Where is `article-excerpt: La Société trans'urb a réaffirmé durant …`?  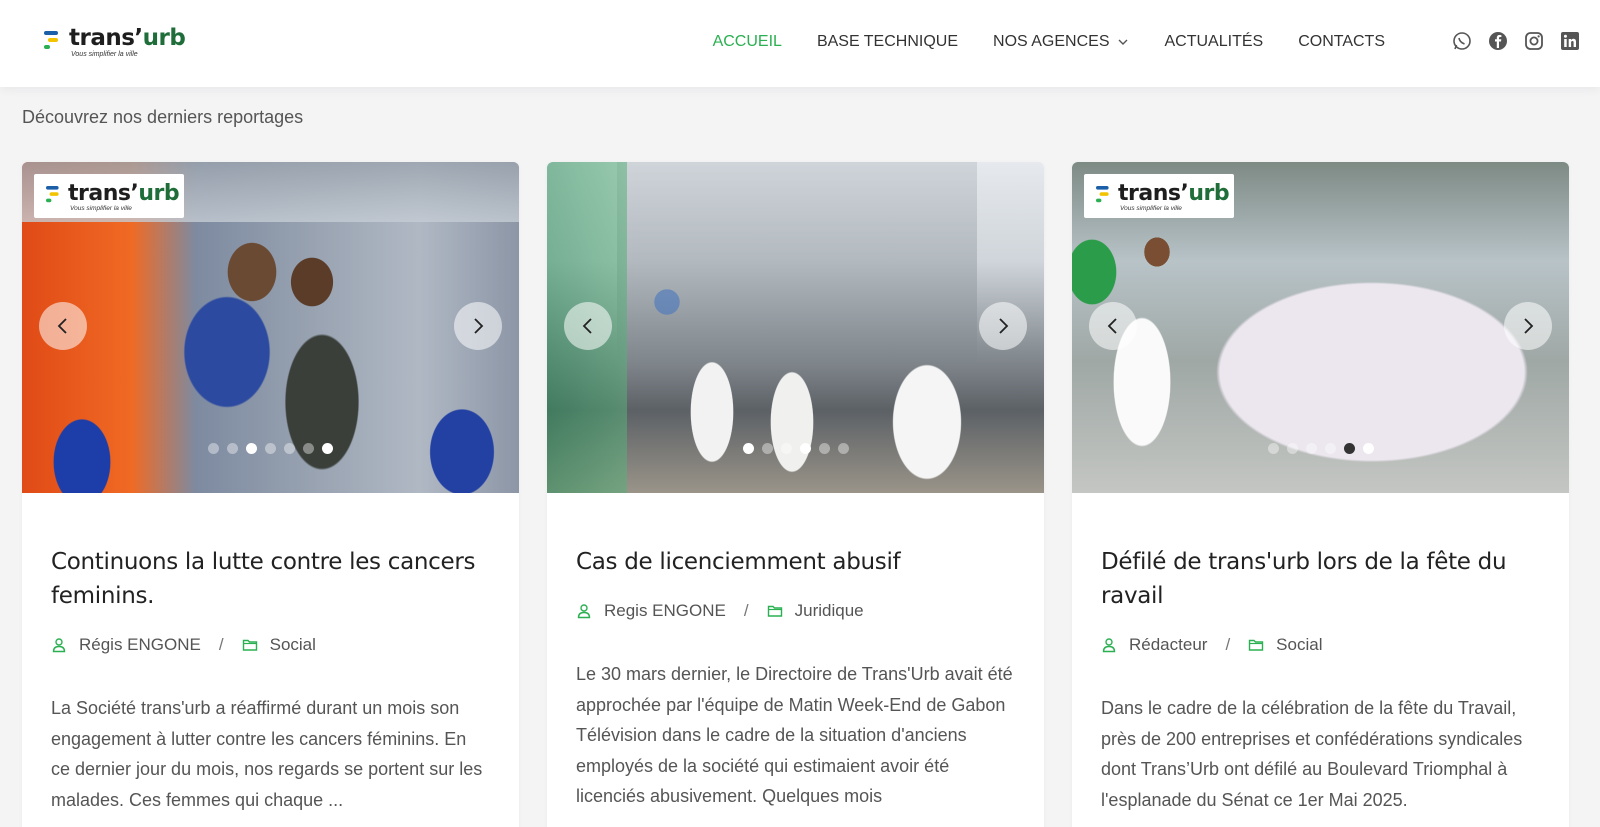 article-excerpt: La Société trans'urb a réaffirmé durant … is located at coordinates (267, 754).